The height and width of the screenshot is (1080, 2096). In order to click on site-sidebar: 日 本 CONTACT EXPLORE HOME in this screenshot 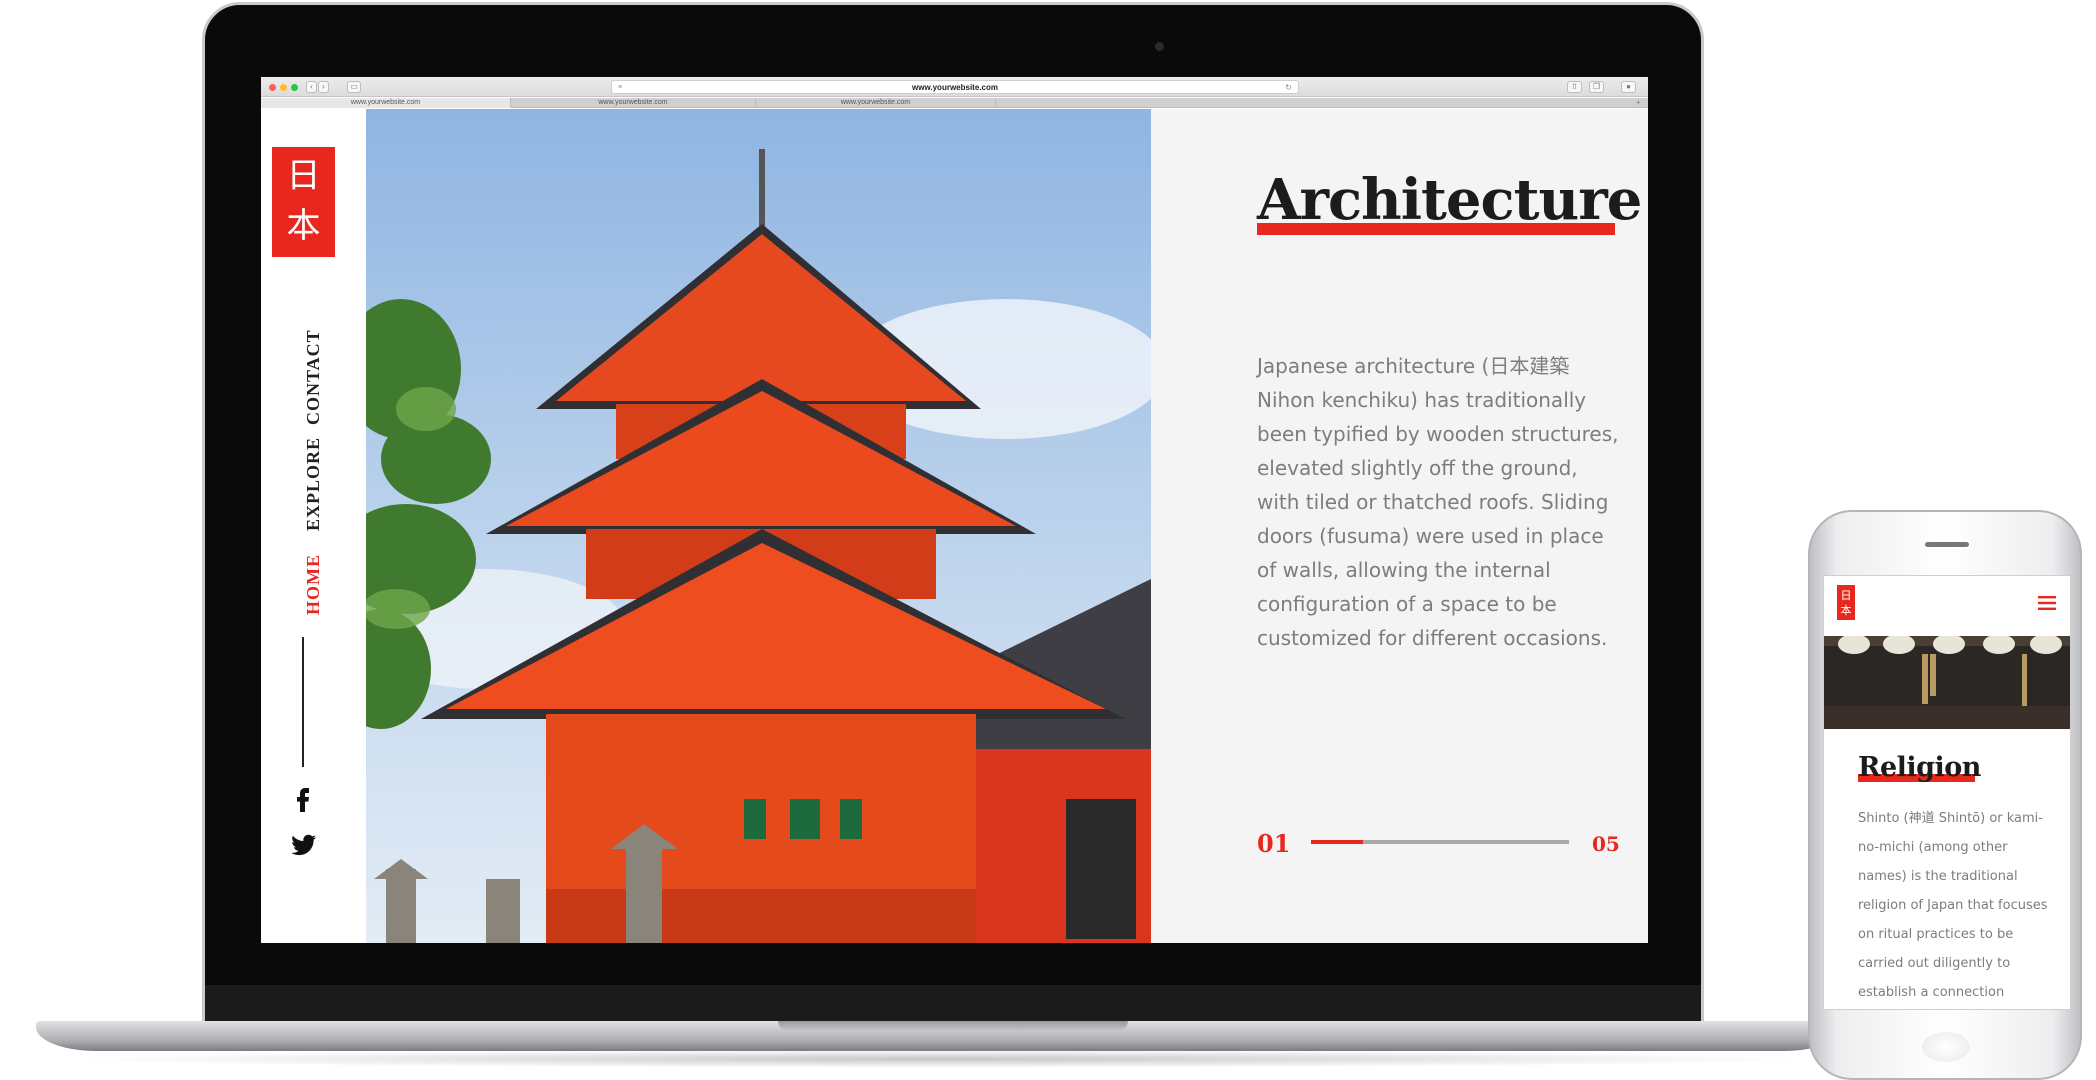, I will do `click(313, 526)`.